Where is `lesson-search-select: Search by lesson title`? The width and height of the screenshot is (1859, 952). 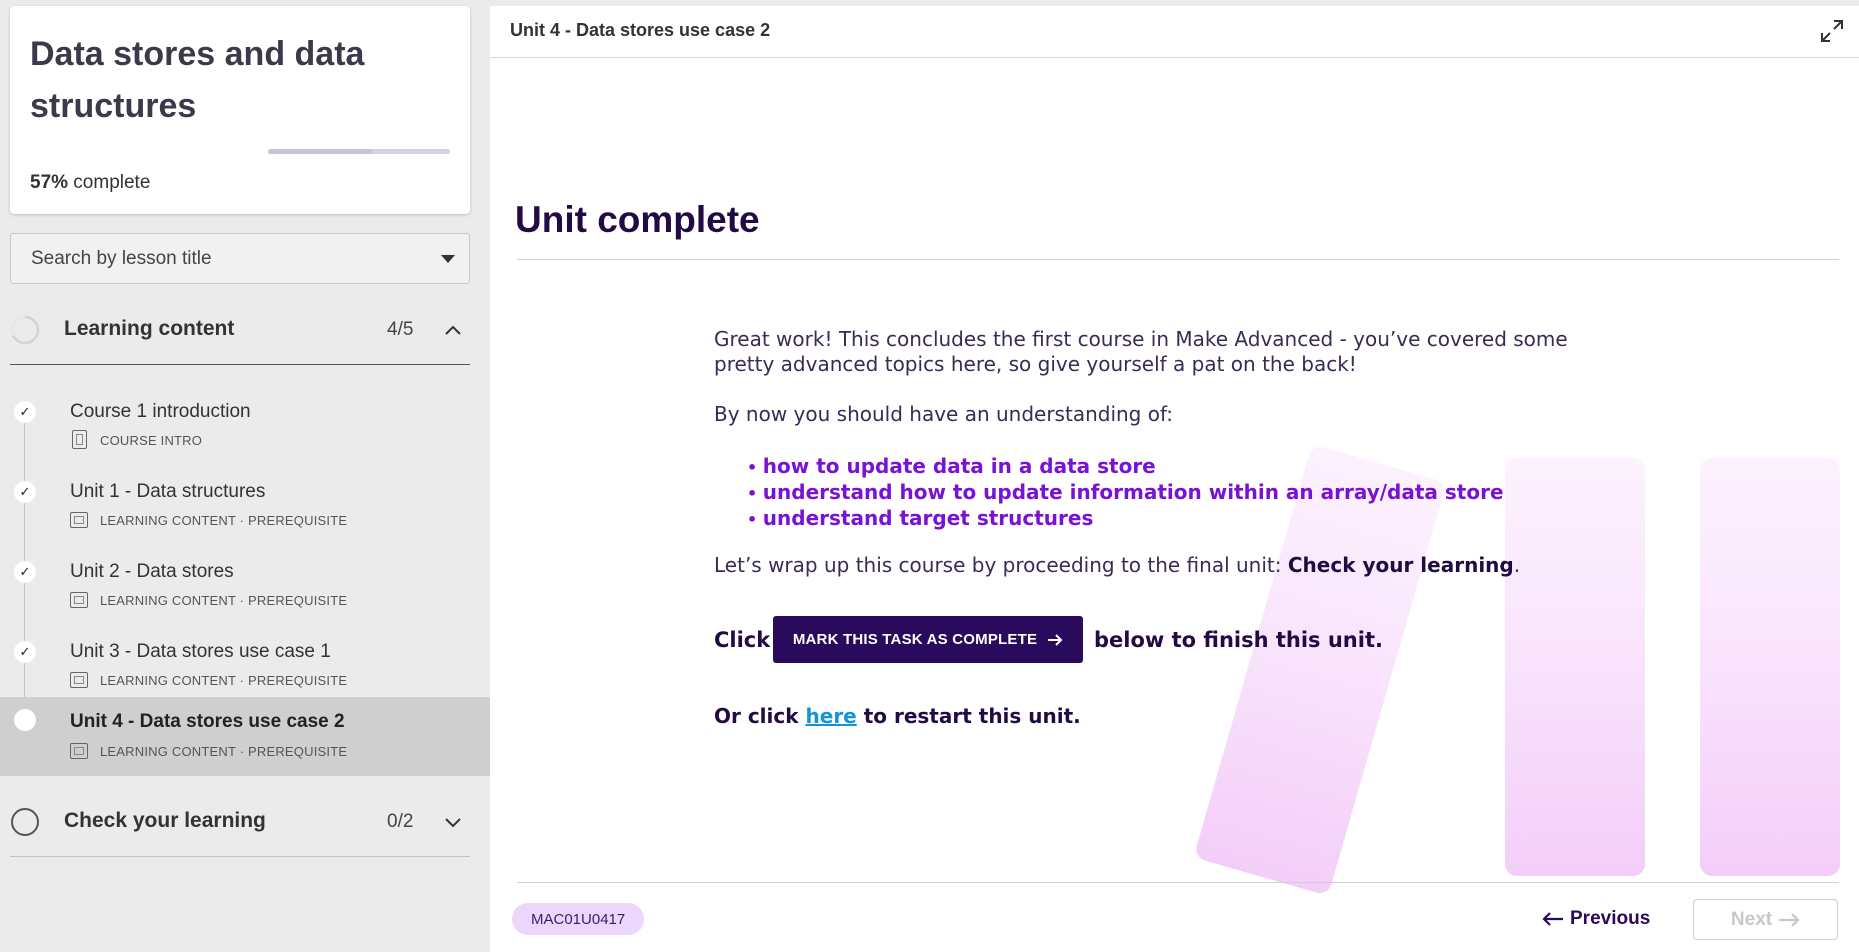 lesson-search-select: Search by lesson title is located at coordinates (240, 258).